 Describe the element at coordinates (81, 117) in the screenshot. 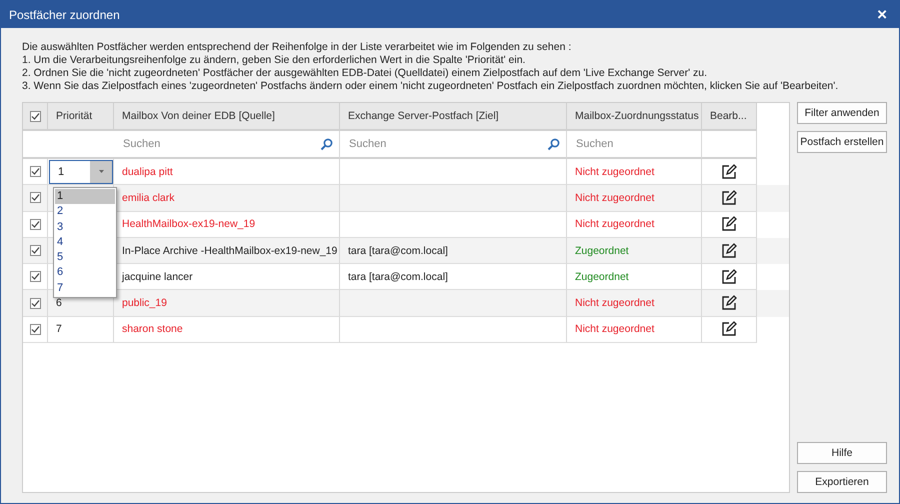

I see `column-header: Priorität` at that location.